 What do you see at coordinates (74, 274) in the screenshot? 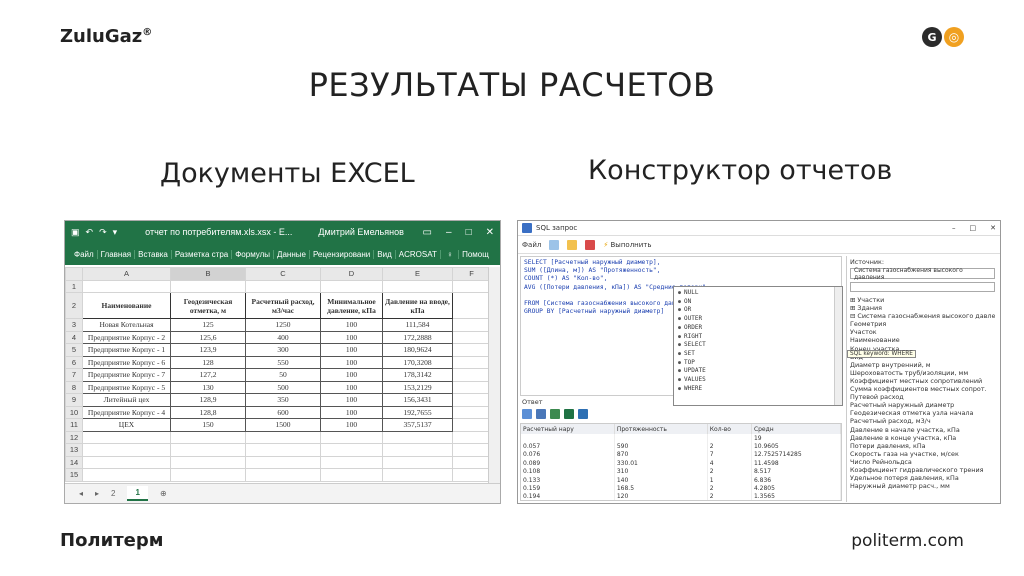
I see `corner-cell` at bounding box center [74, 274].